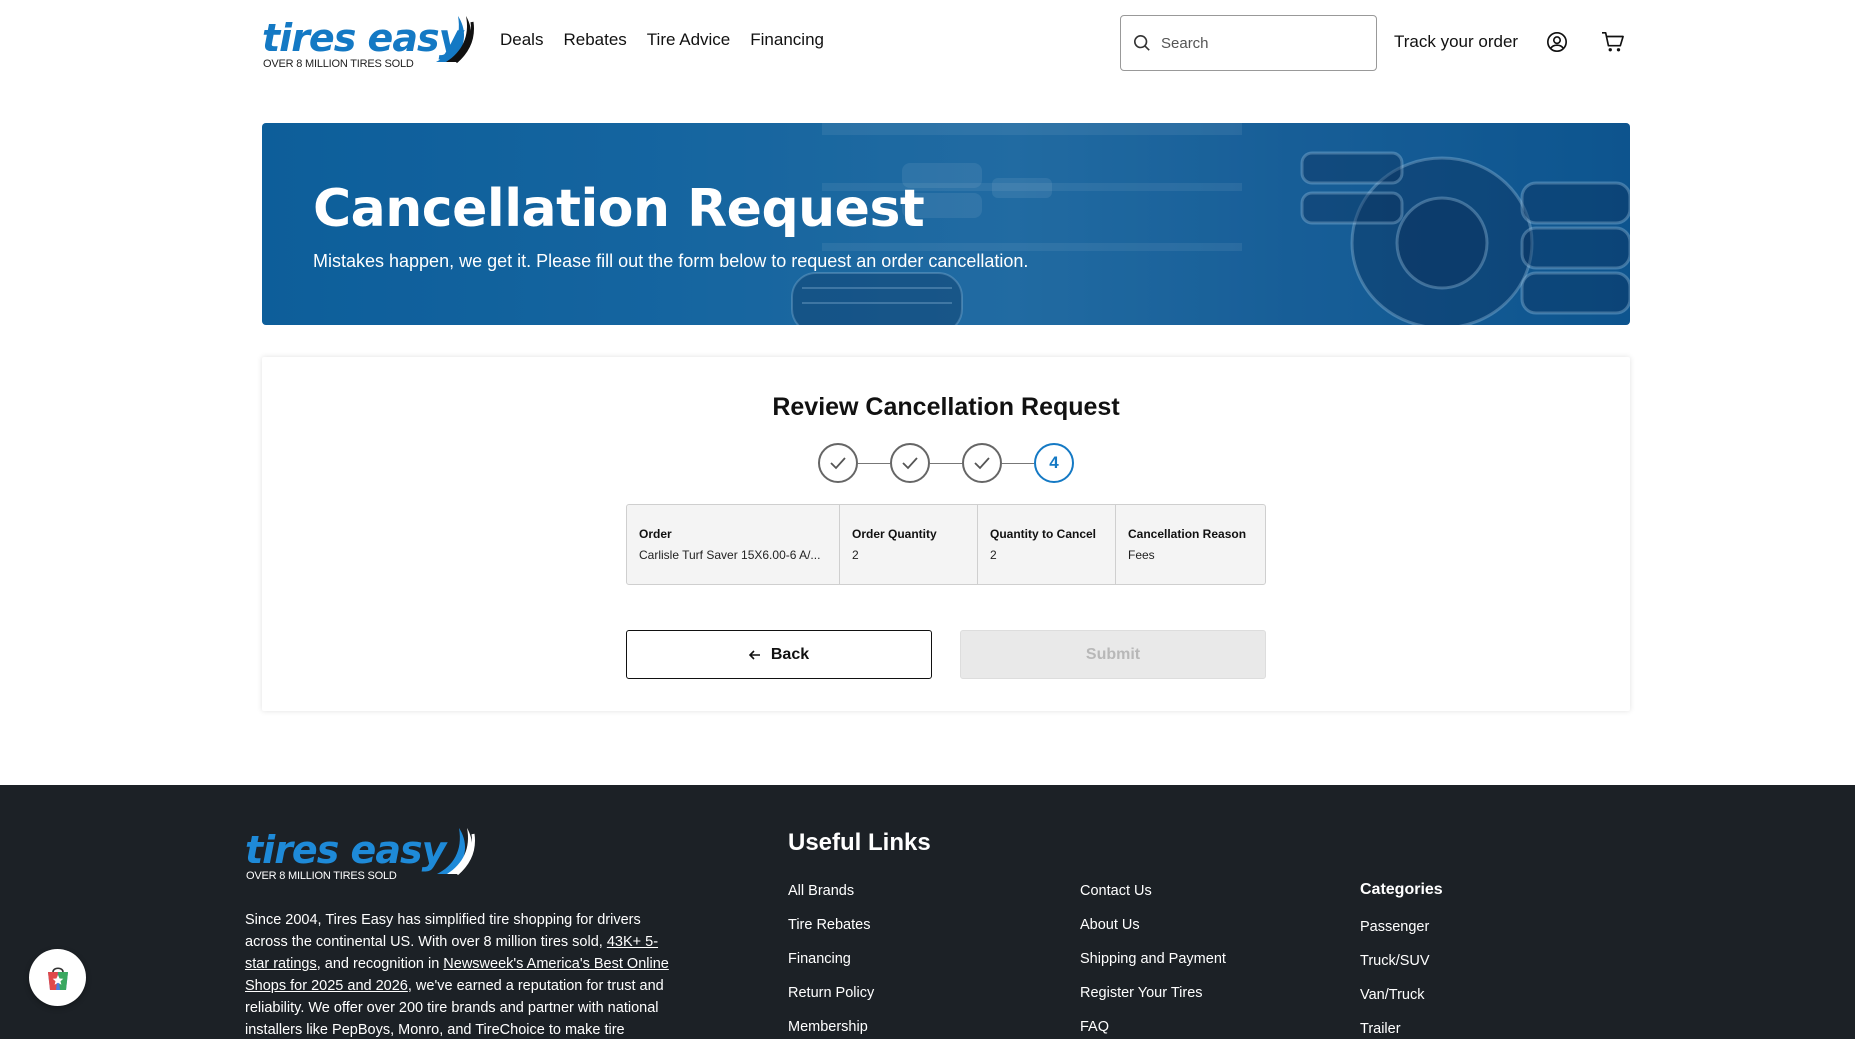  What do you see at coordinates (1395, 1004) in the screenshot?
I see `category-van-truck: Van/Truck` at bounding box center [1395, 1004].